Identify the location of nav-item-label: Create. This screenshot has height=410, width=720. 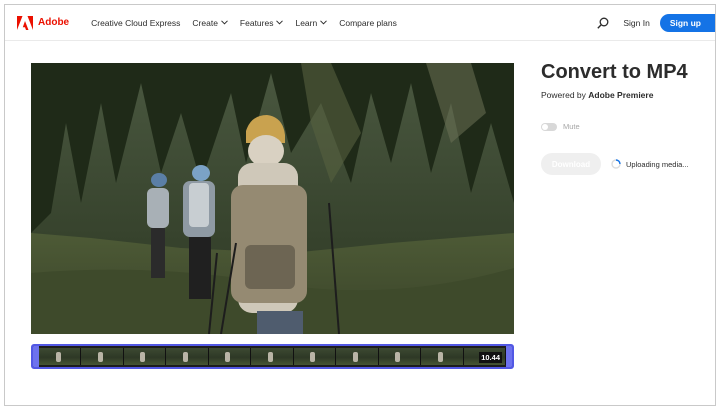
(205, 22).